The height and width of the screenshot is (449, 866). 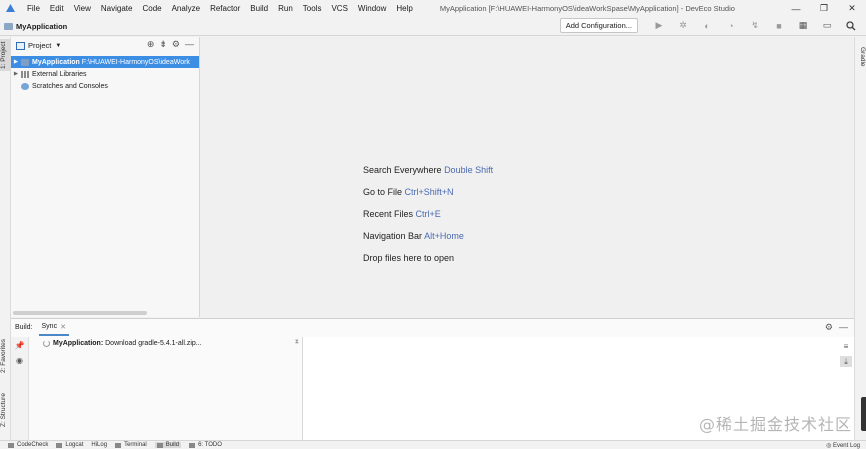 I want to click on status-right: ◎ Event Log, so click(x=839, y=445).